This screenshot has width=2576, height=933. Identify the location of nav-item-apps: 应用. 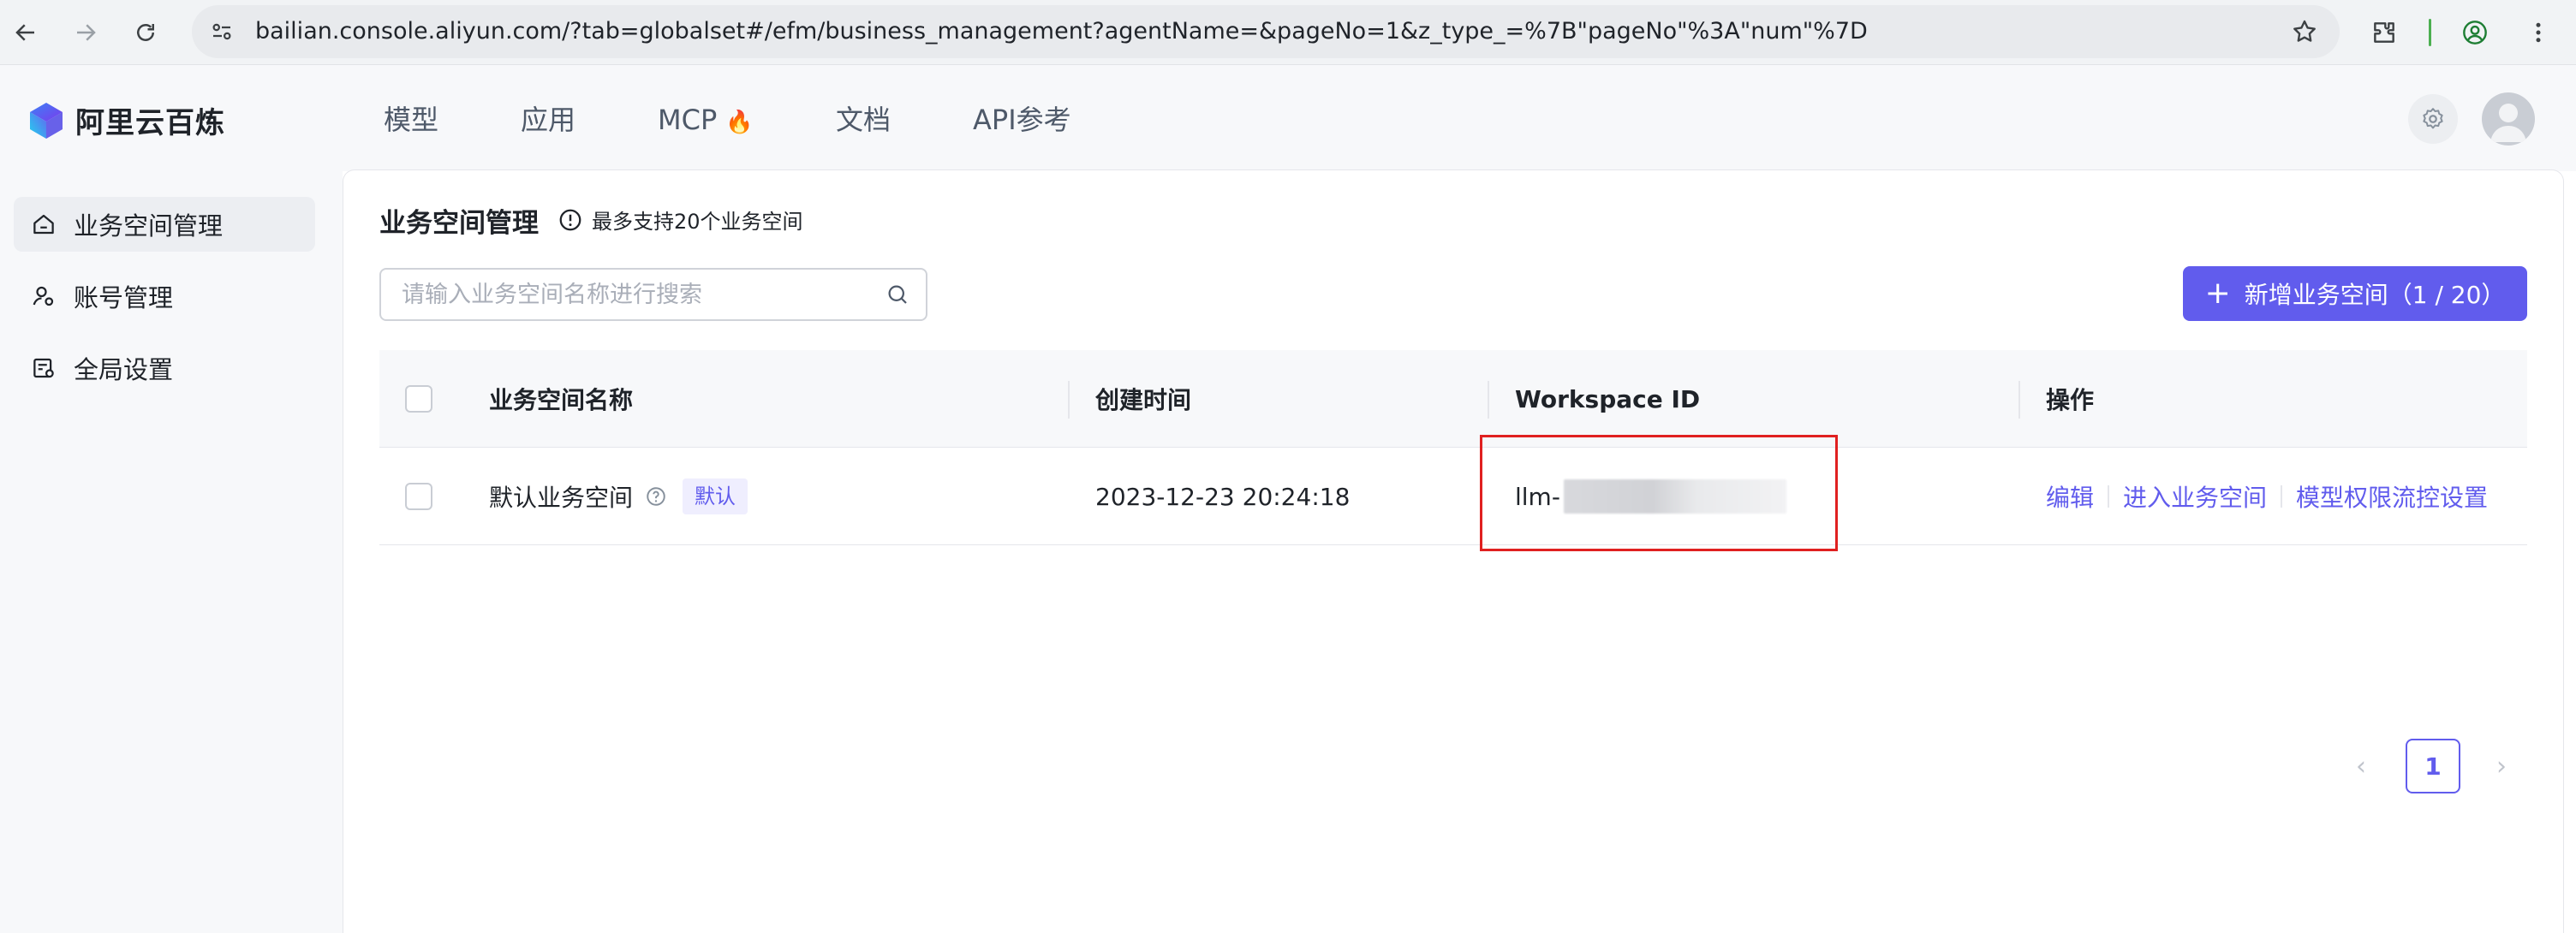
(548, 120).